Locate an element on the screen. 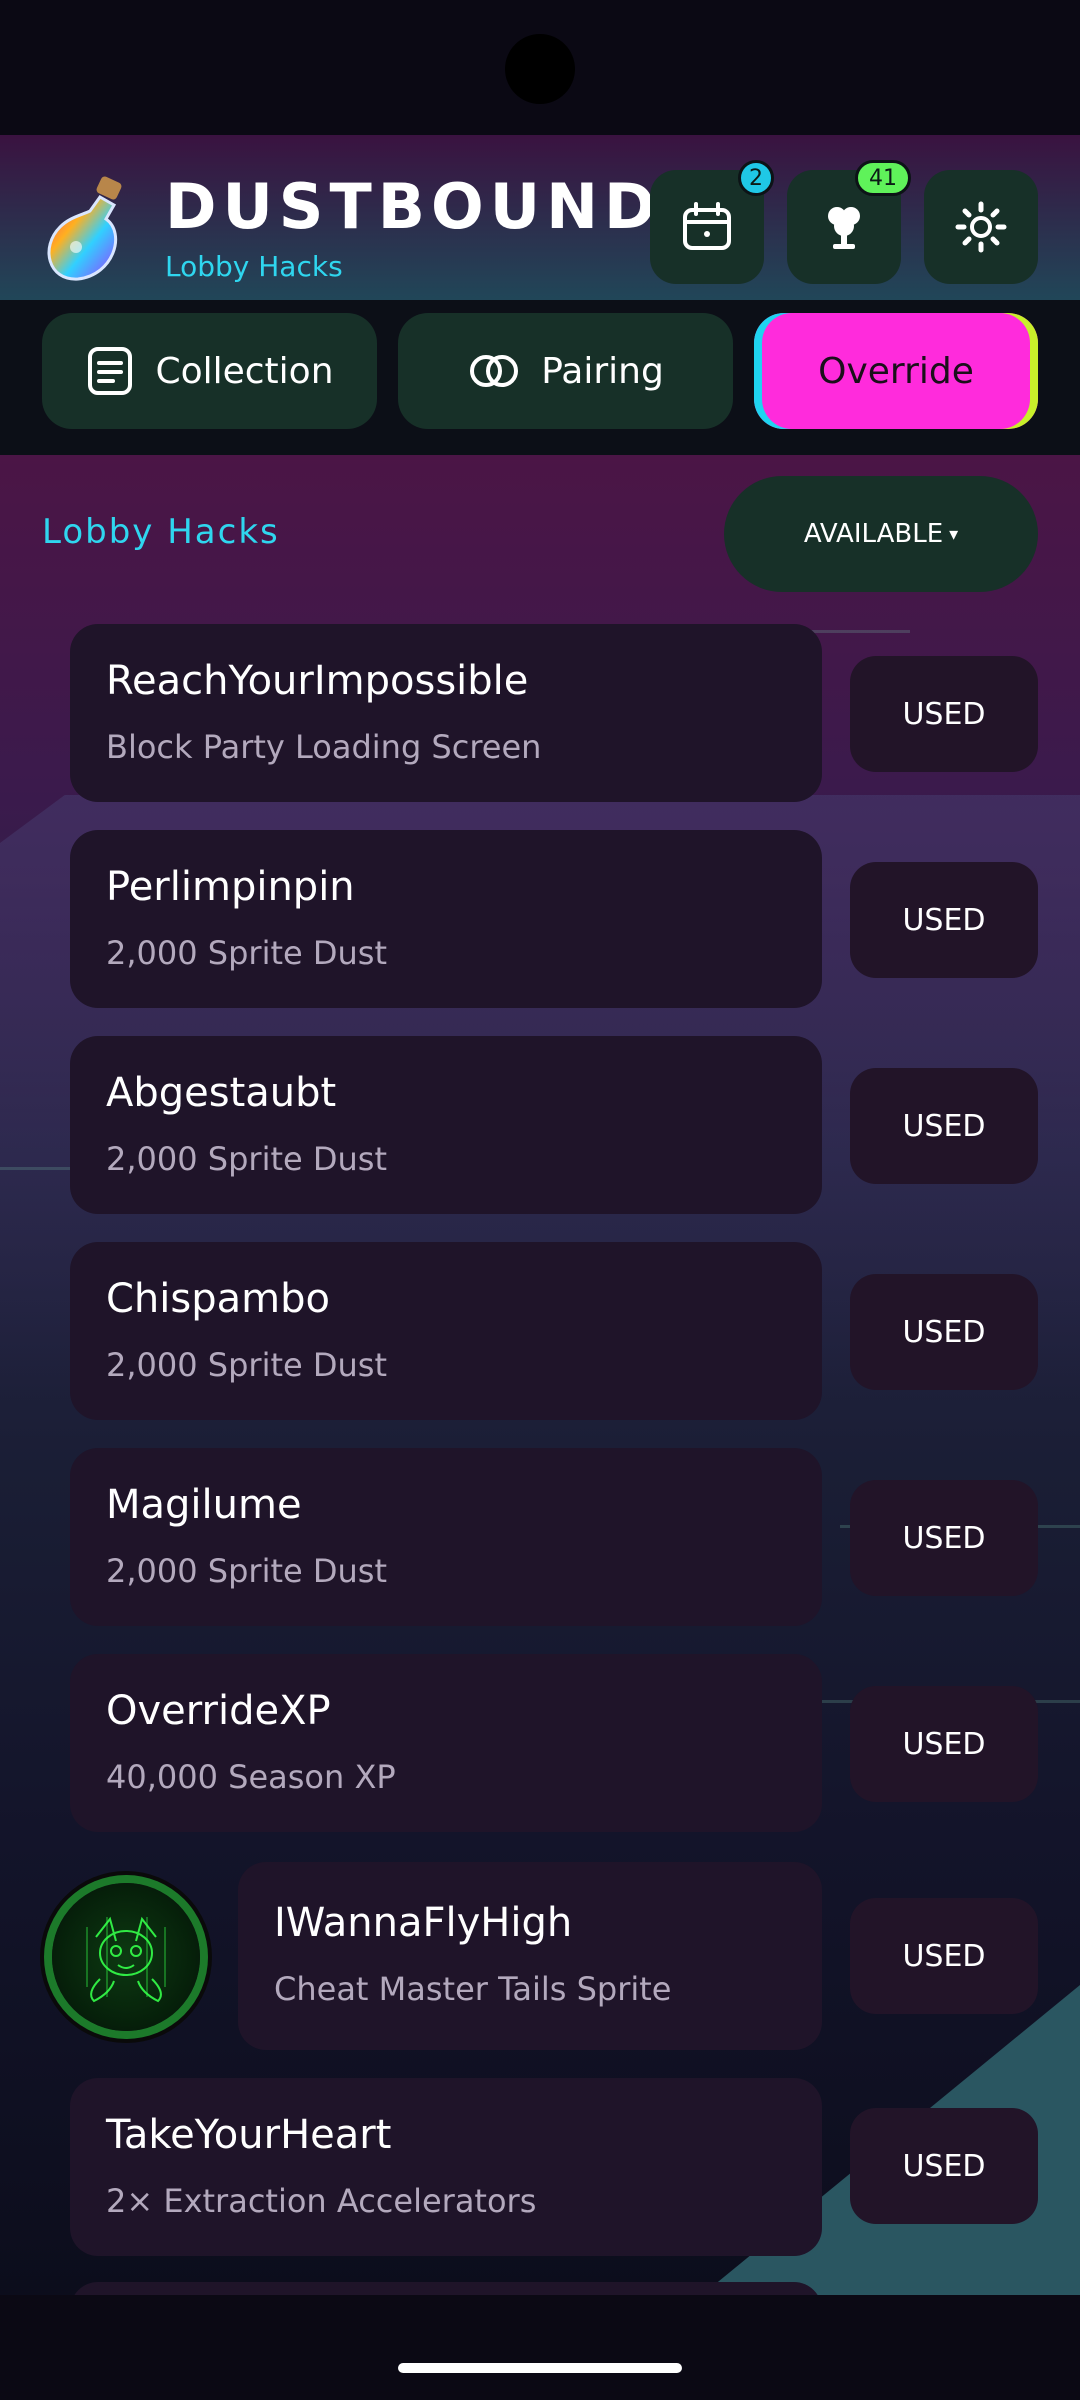 The height and width of the screenshot is (2400, 1080). code-card: IWannaFlyHigh Cheat Master Tails Sprite is located at coordinates (530, 1956).